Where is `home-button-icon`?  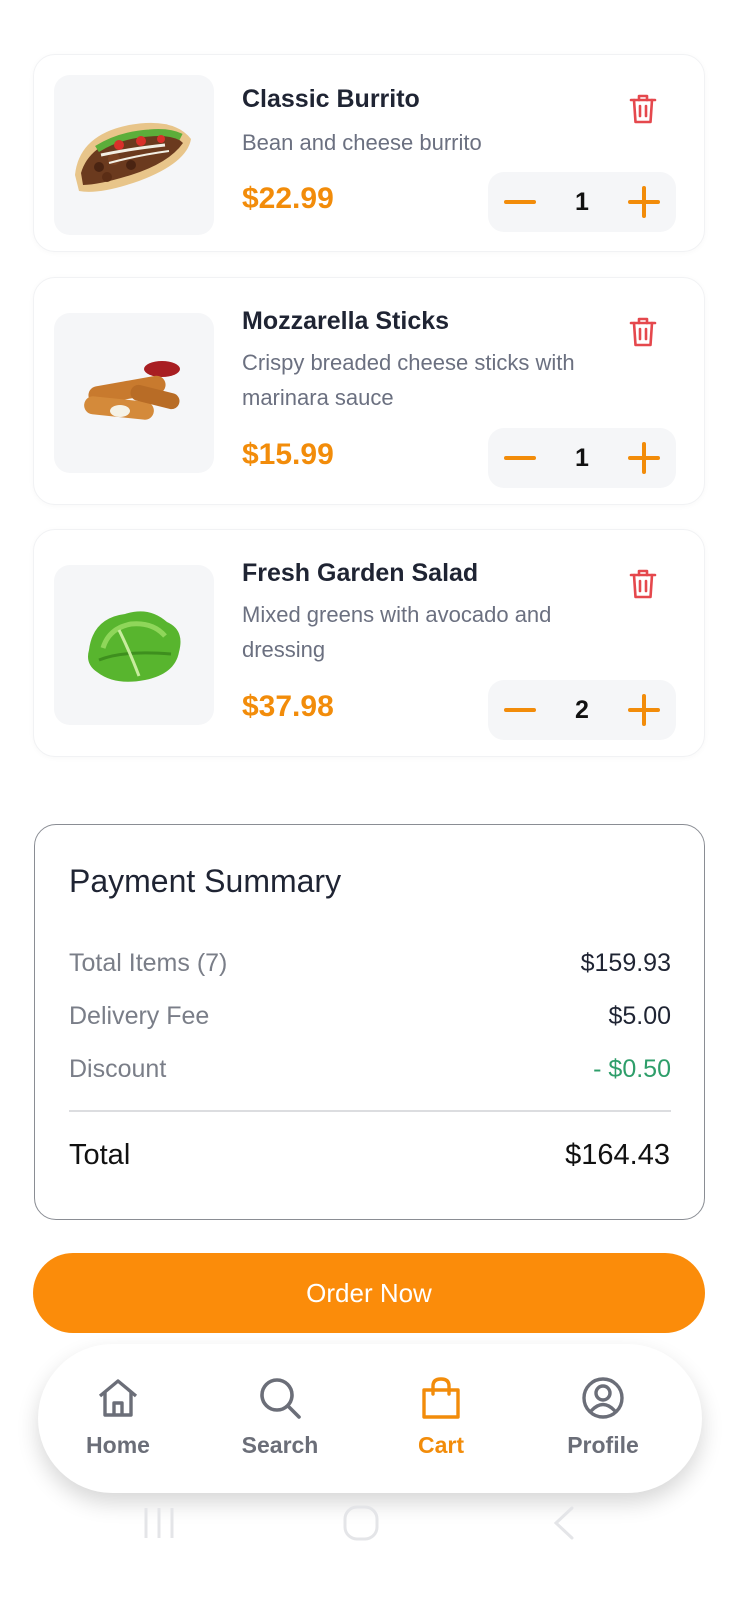 home-button-icon is located at coordinates (361, 1523).